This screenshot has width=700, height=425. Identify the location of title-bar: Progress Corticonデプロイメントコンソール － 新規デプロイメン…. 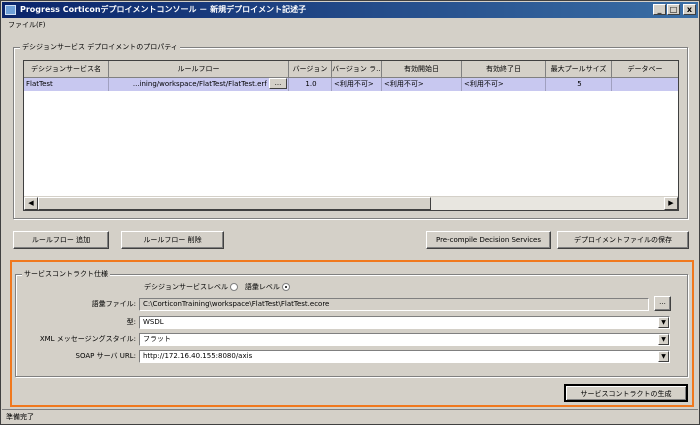
(350, 10).